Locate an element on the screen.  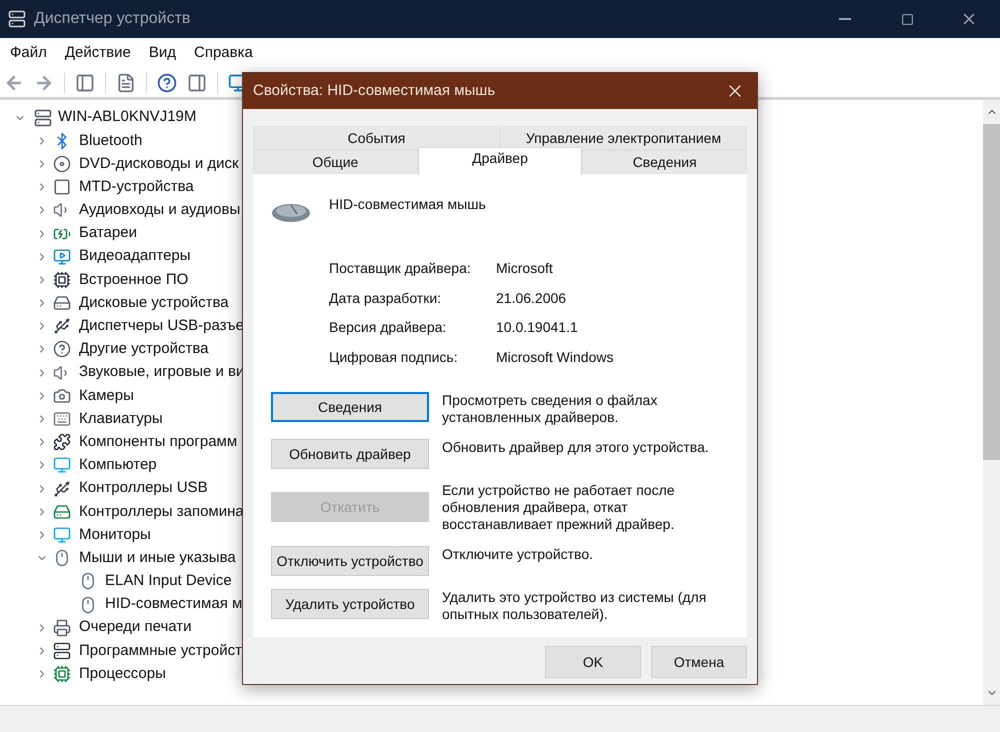
window-title: Диспетчер устройств is located at coordinates (112, 19).